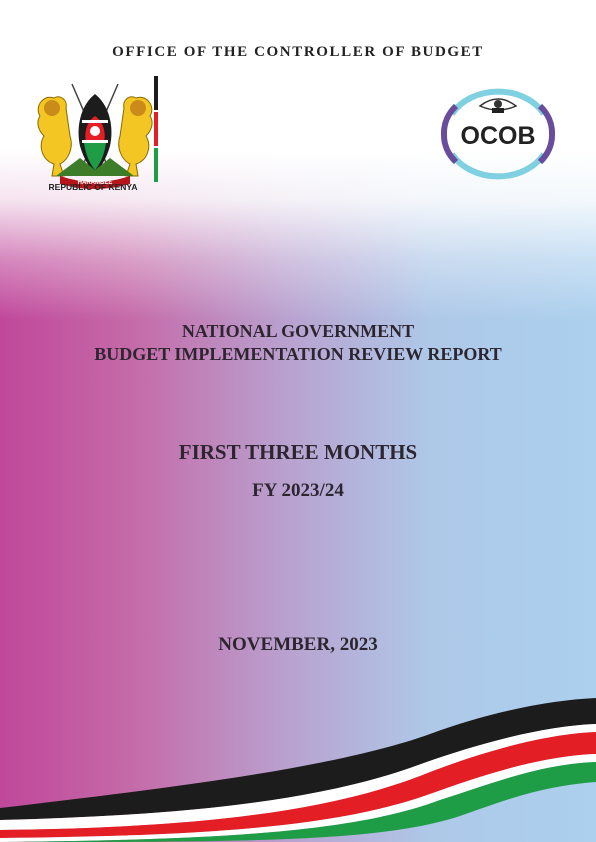  I want to click on republic-caption: REPUBLIC OF KENYA, so click(93, 187).